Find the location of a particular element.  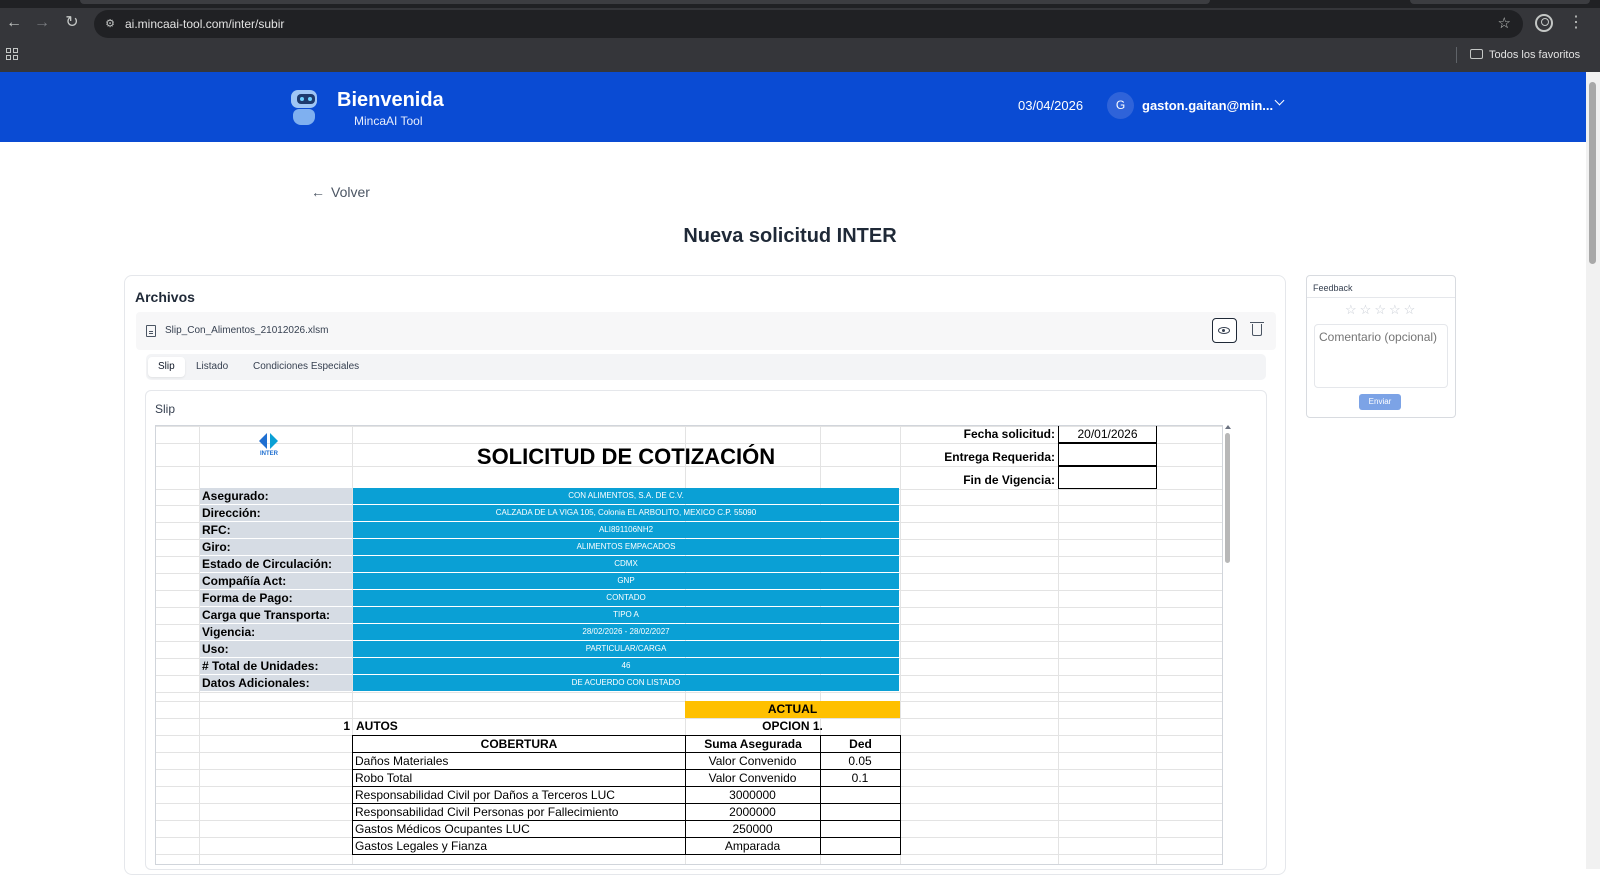

section-number: 1 is located at coordinates (346, 726).